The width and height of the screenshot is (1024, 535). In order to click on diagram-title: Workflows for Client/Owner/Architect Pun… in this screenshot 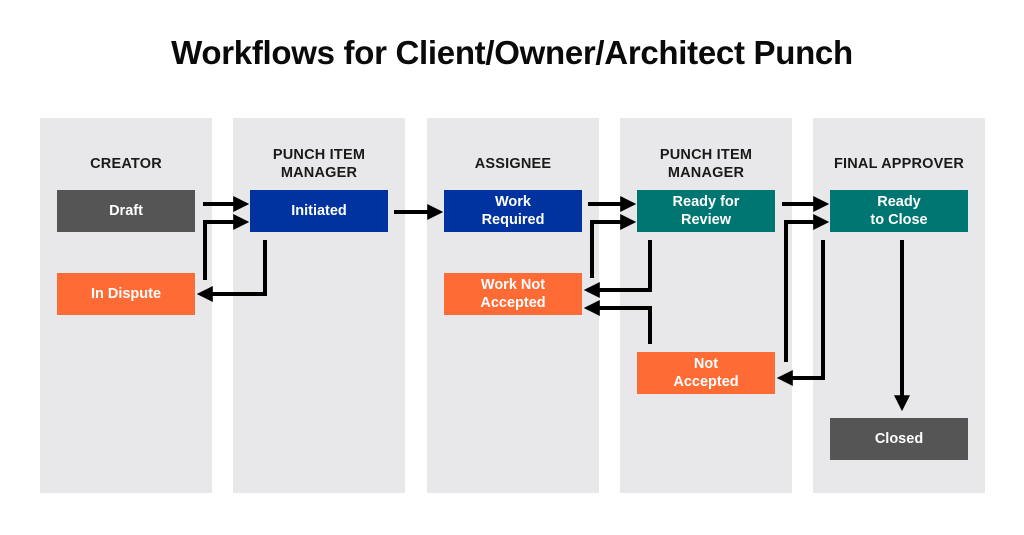, I will do `click(512, 52)`.